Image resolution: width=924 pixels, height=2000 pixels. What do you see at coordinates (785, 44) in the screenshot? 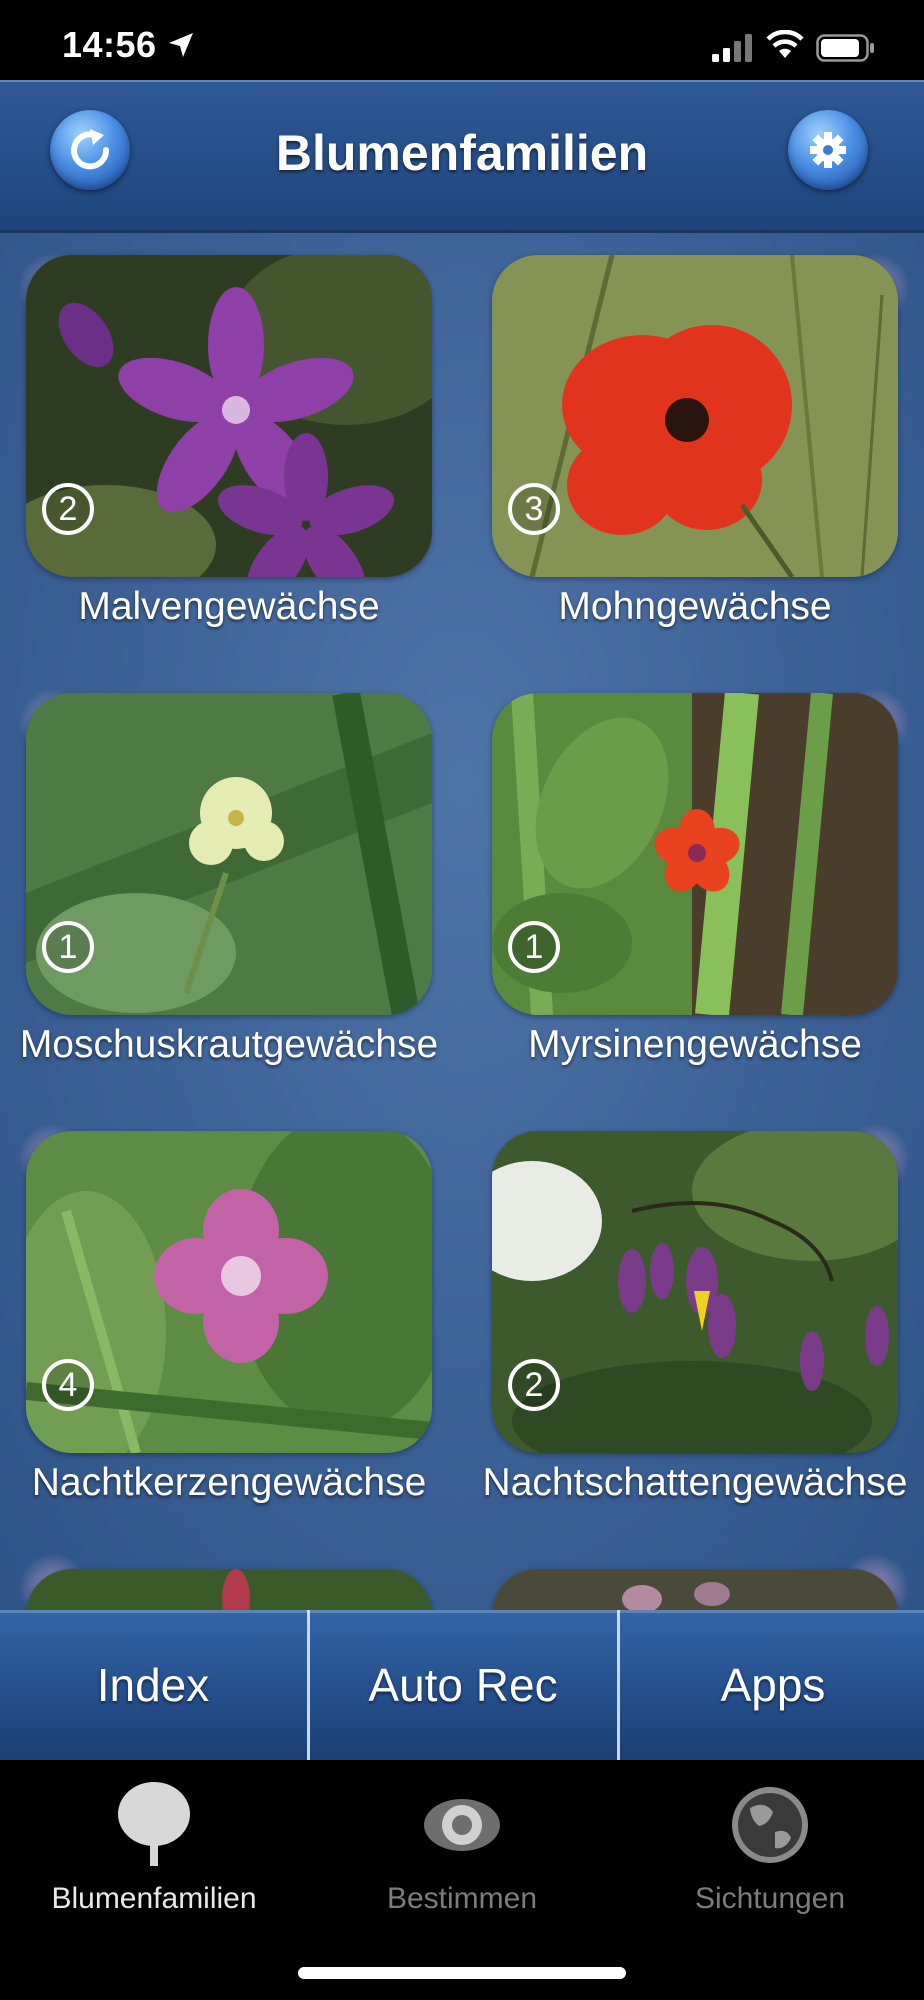
I see `wifi-icon` at bounding box center [785, 44].